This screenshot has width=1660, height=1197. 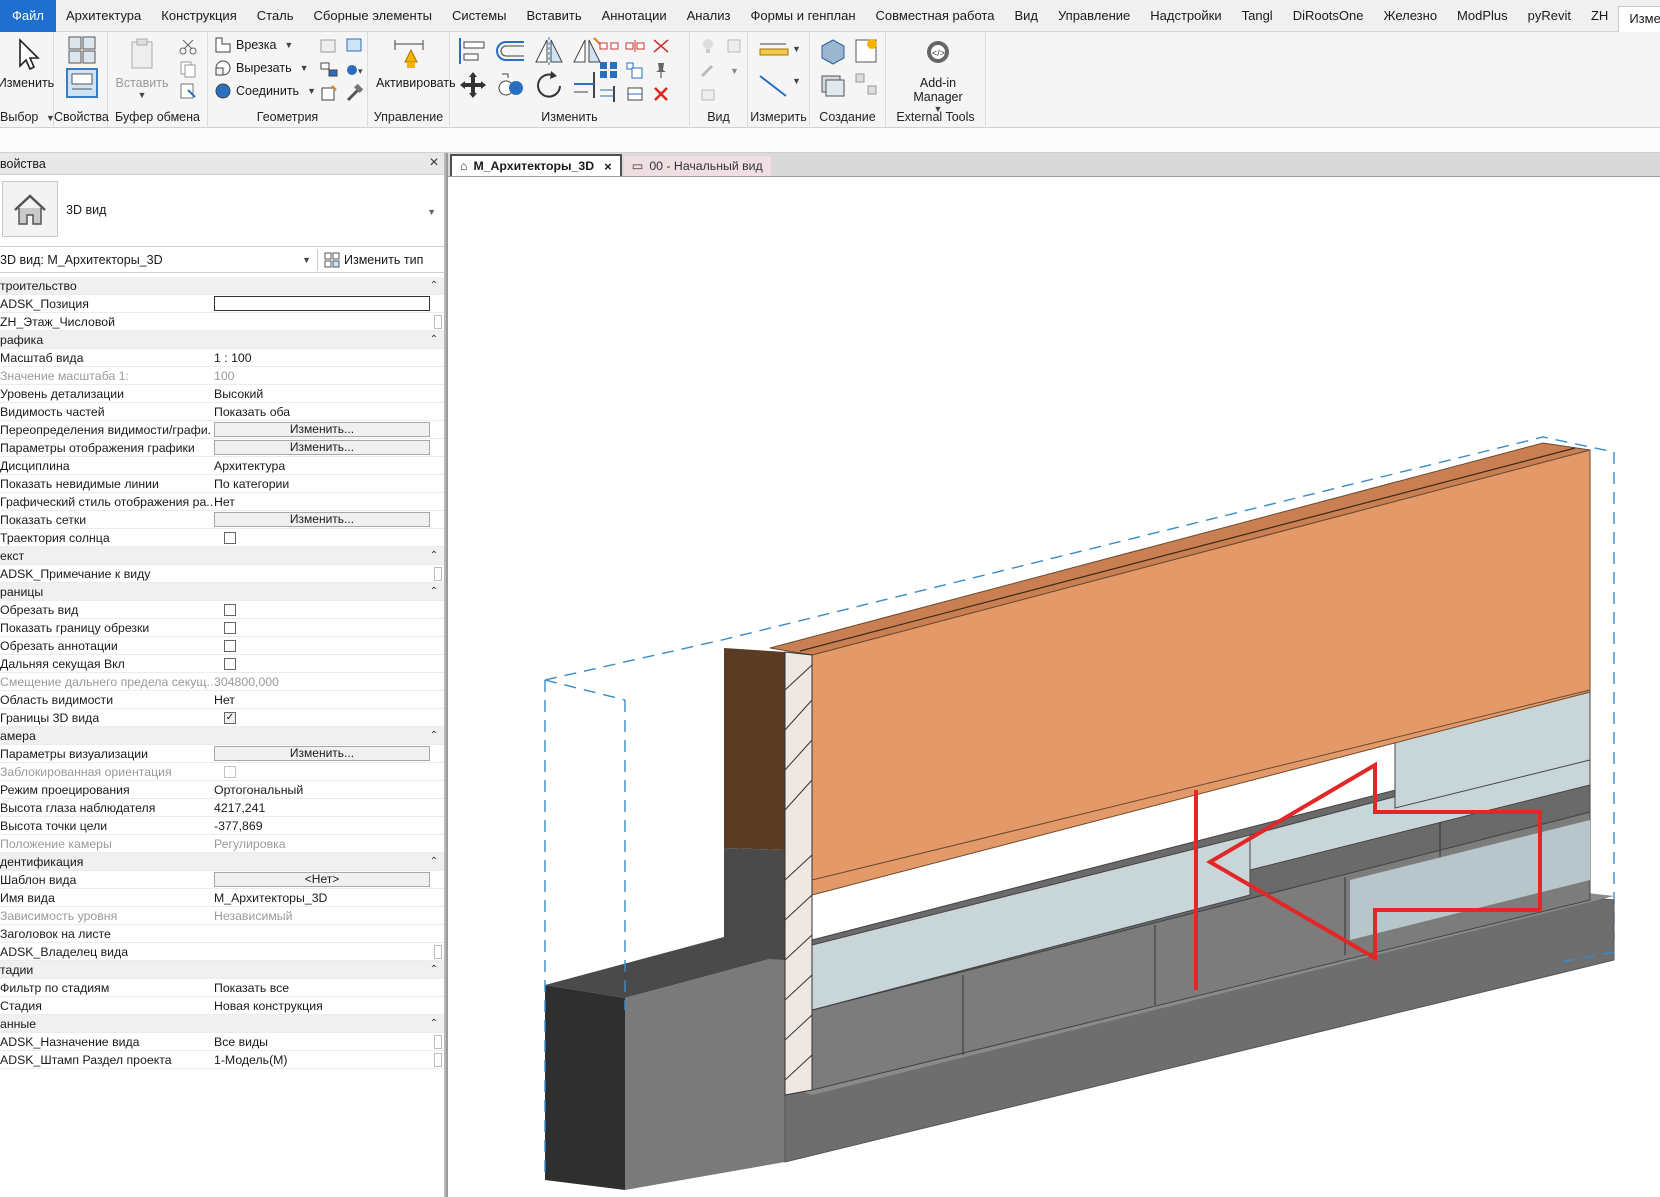 I want to click on mirror-axis-icon, so click(x=549, y=51).